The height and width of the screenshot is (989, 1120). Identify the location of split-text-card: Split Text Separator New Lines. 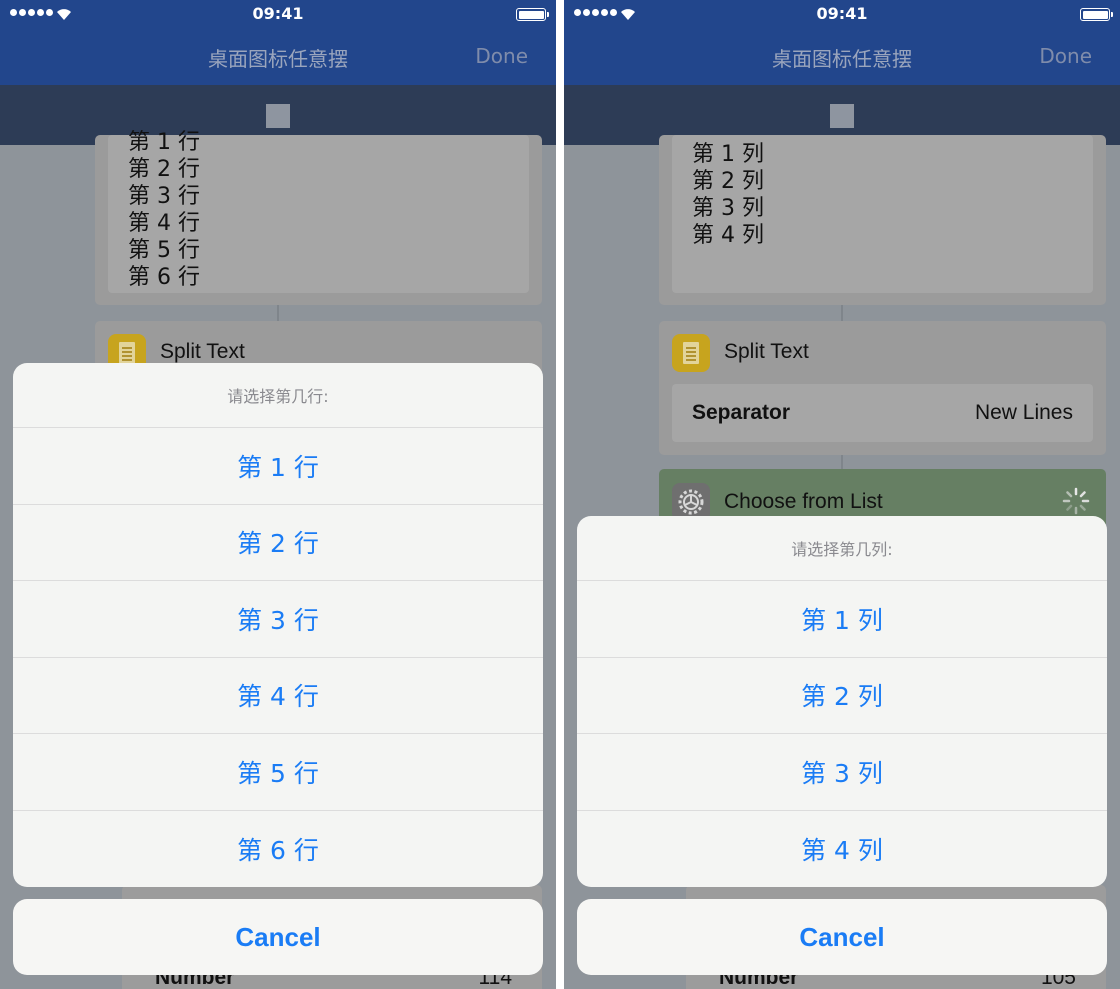
(882, 388).